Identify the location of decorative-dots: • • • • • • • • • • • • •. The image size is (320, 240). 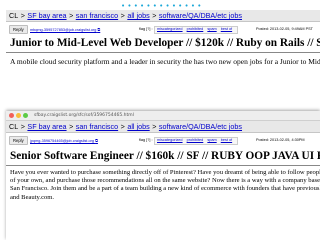
(161, 6).